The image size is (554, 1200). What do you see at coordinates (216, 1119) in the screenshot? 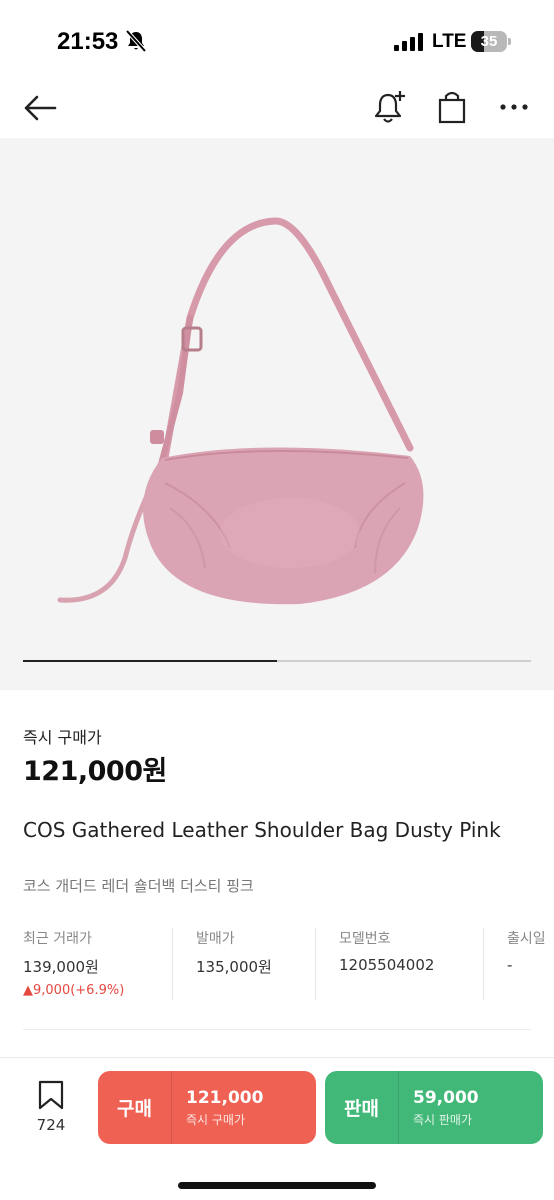
I see `buy-price-caption: 즉시 구매가` at bounding box center [216, 1119].